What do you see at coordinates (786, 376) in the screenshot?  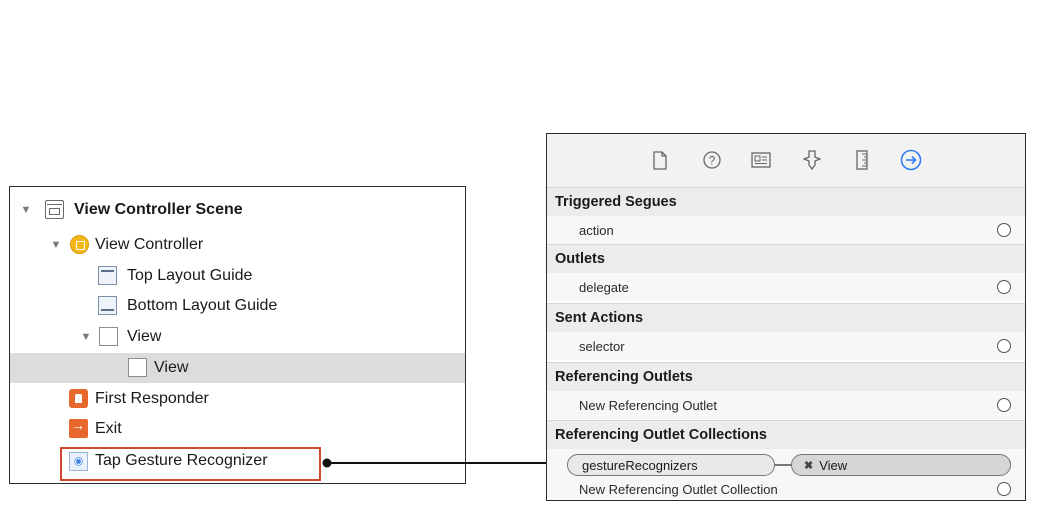 I see `section-header-referencing-outlets: Referencing Outlets` at bounding box center [786, 376].